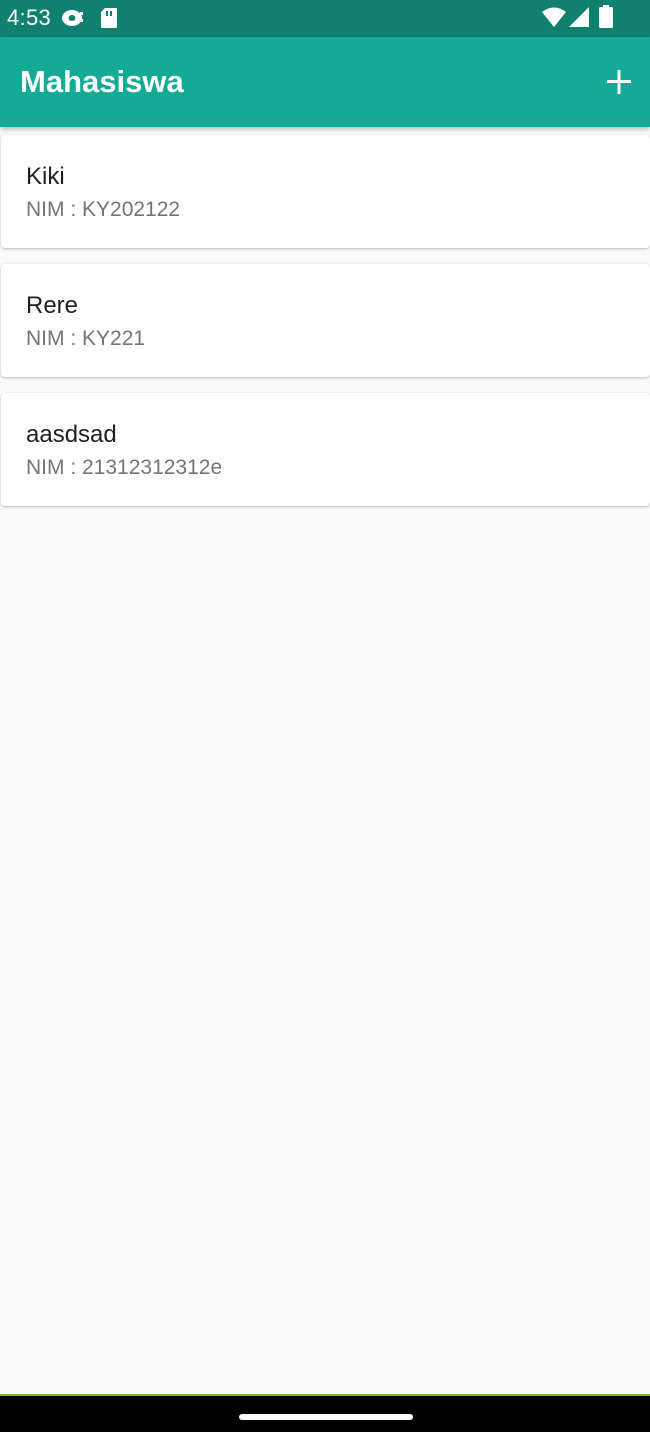 This screenshot has width=650, height=1432. Describe the element at coordinates (103, 209) in the screenshot. I see `student-nim: NIM : KY202122` at that location.